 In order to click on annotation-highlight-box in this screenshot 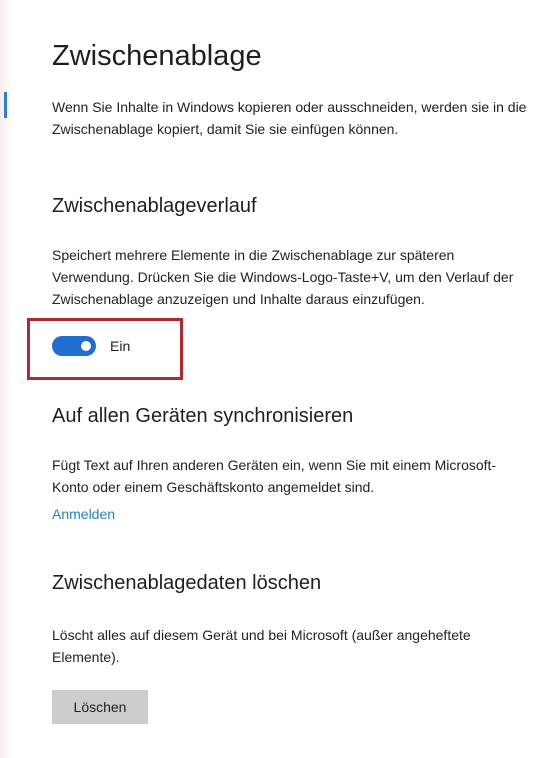, I will do `click(105, 349)`.